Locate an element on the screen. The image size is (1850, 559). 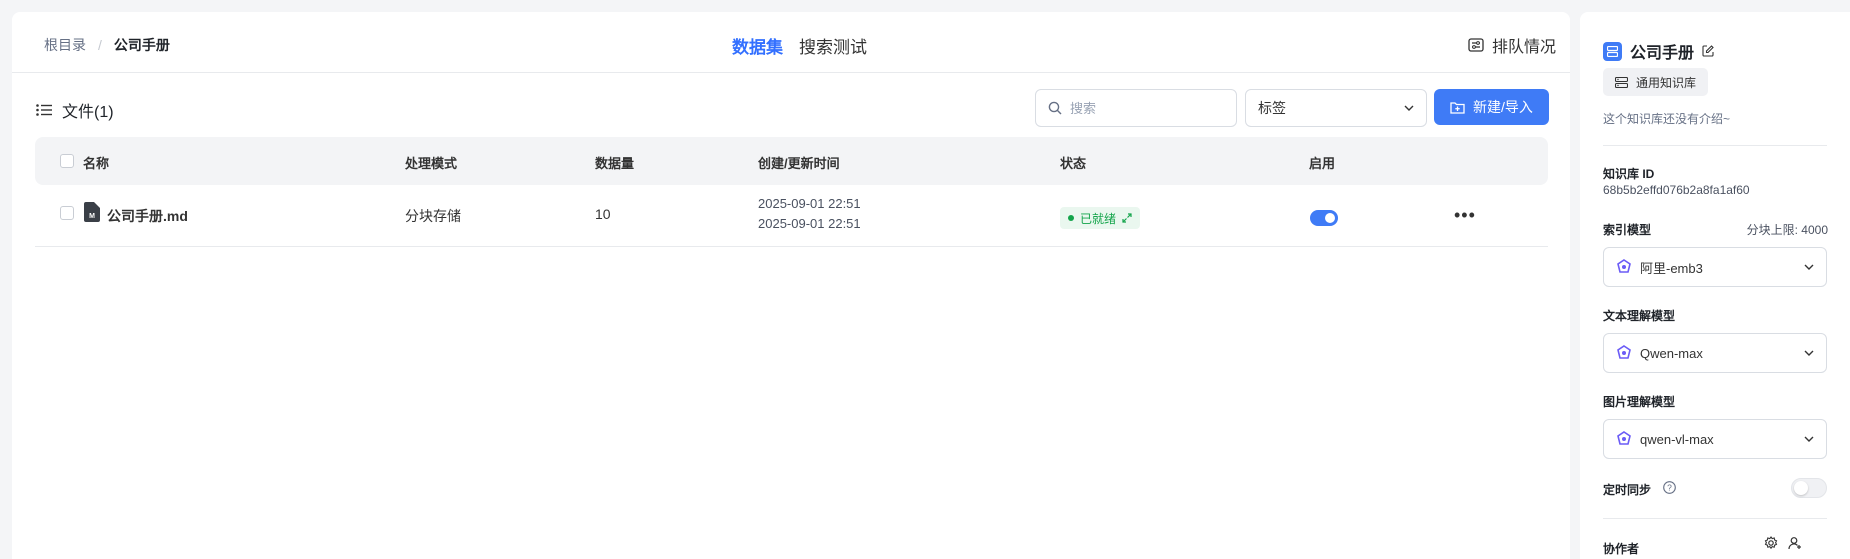
kb-type-tag: 通用知识库 is located at coordinates (1656, 82).